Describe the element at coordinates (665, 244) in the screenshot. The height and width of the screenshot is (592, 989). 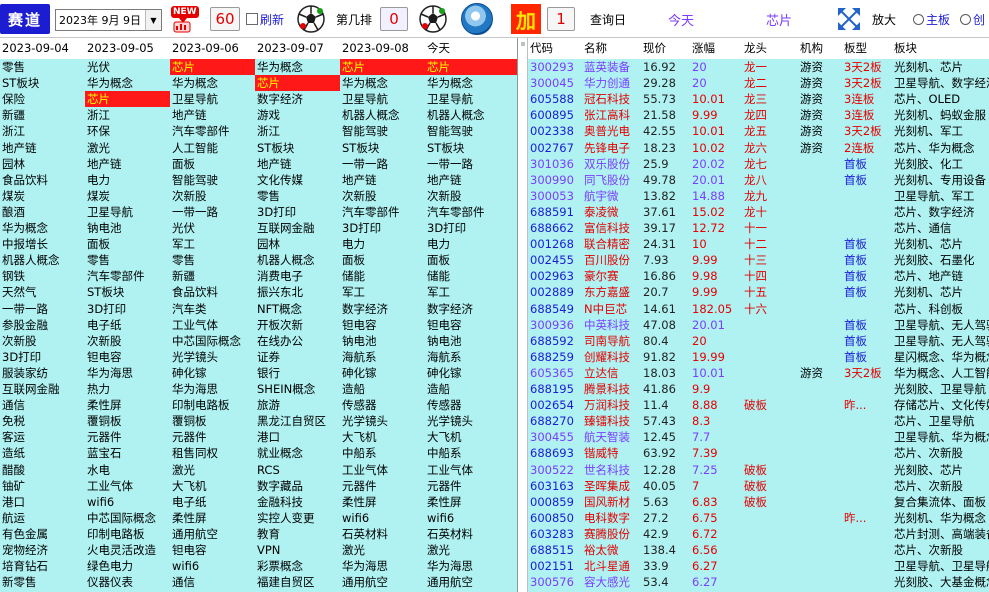
I see `table-cell: 24.31` at that location.